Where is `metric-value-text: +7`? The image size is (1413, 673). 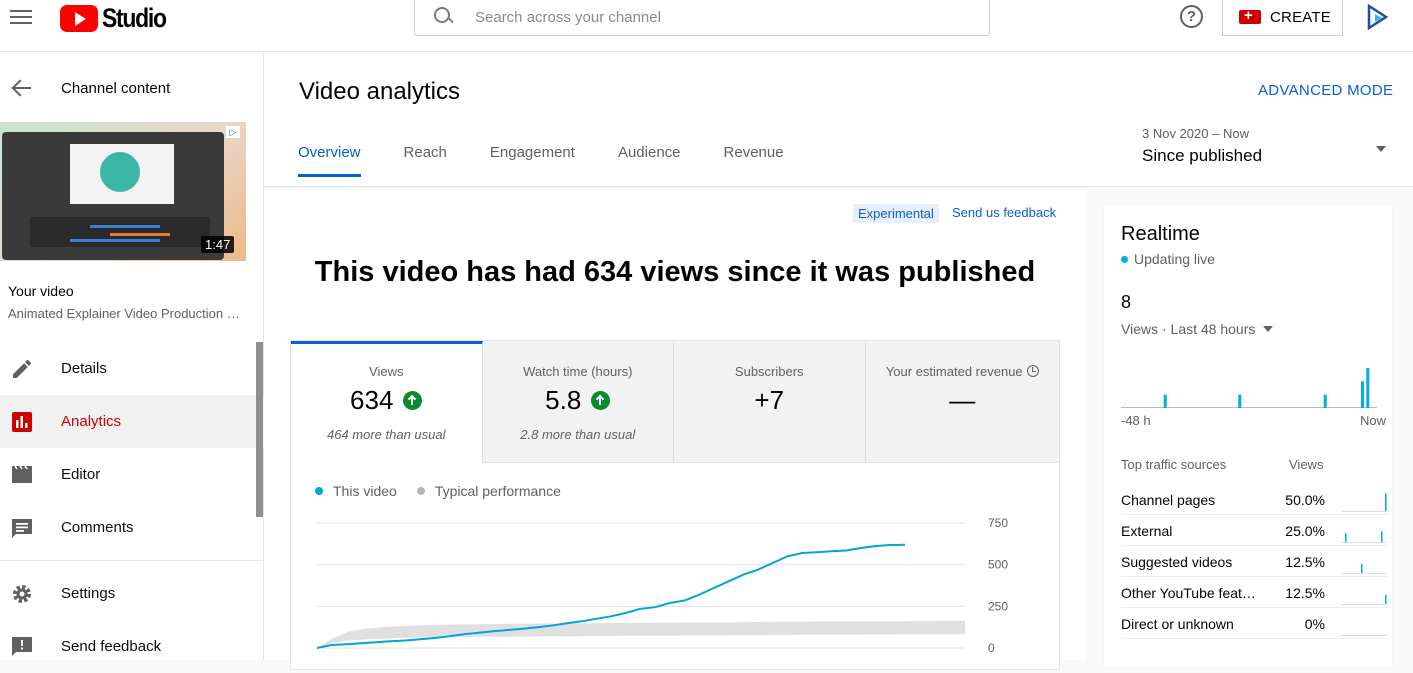
metric-value-text: +7 is located at coordinates (769, 400).